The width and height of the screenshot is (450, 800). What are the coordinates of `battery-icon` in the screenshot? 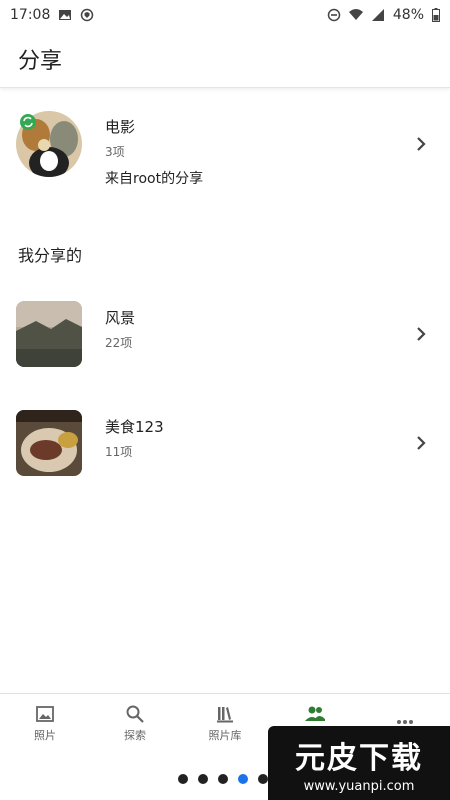 It's located at (436, 15).